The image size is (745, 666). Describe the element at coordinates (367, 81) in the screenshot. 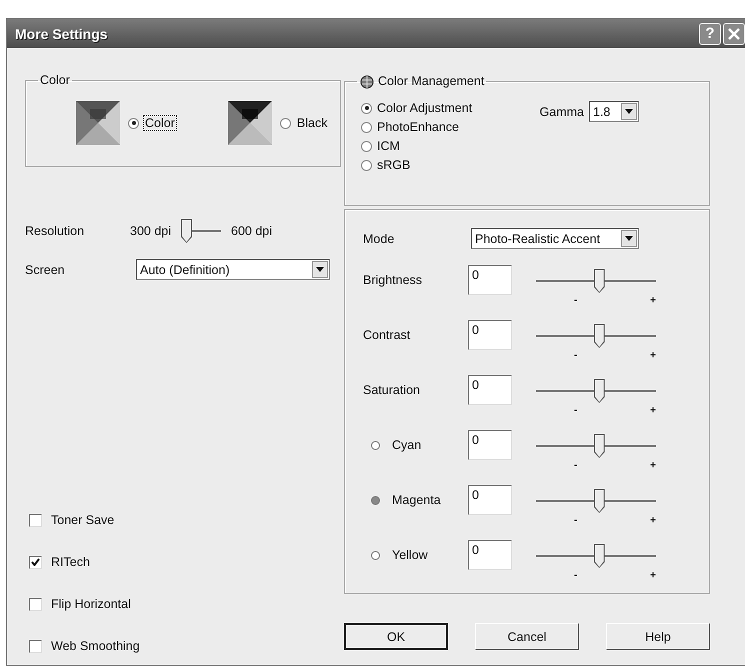

I see `globe-icon` at that location.